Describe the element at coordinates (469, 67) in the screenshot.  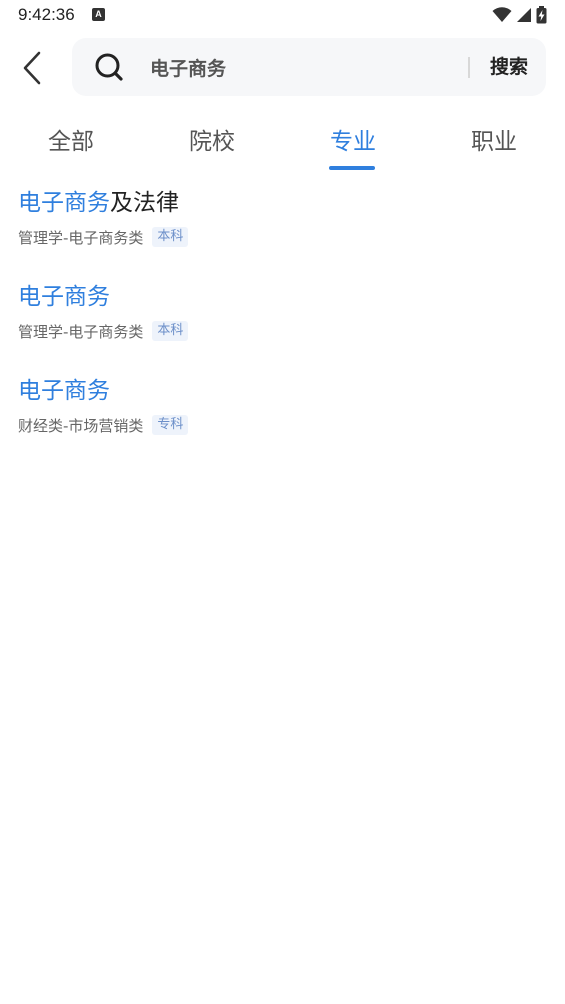
I see `search-divider` at that location.